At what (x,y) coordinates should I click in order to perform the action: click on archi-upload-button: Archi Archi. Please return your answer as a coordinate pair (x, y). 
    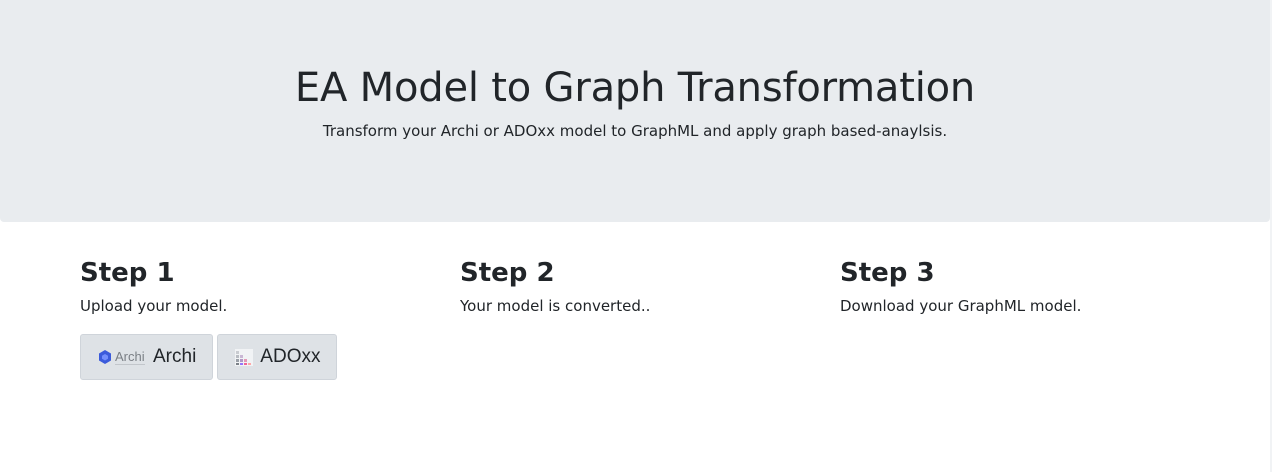
    Looking at the image, I should click on (147, 357).